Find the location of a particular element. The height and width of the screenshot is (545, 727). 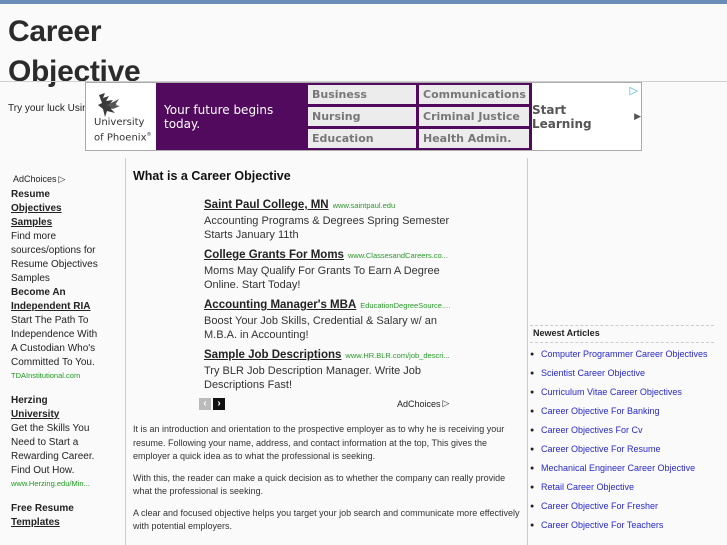

ad-pagination: ‹ › is located at coordinates (212, 404).